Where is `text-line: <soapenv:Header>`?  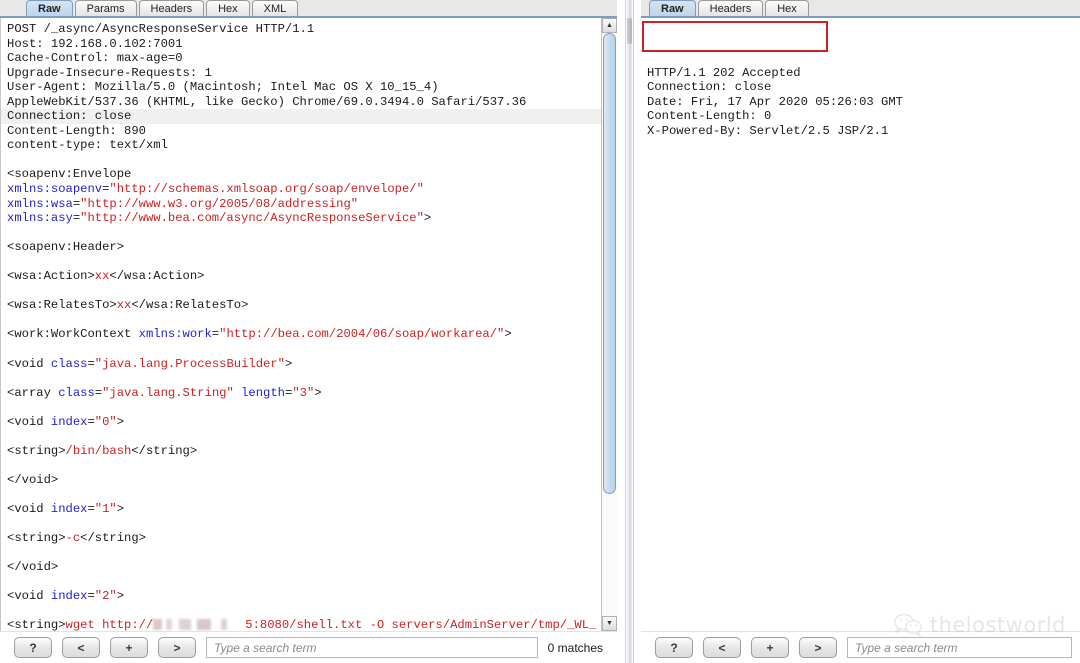
text-line: <soapenv:Header> is located at coordinates (66, 247).